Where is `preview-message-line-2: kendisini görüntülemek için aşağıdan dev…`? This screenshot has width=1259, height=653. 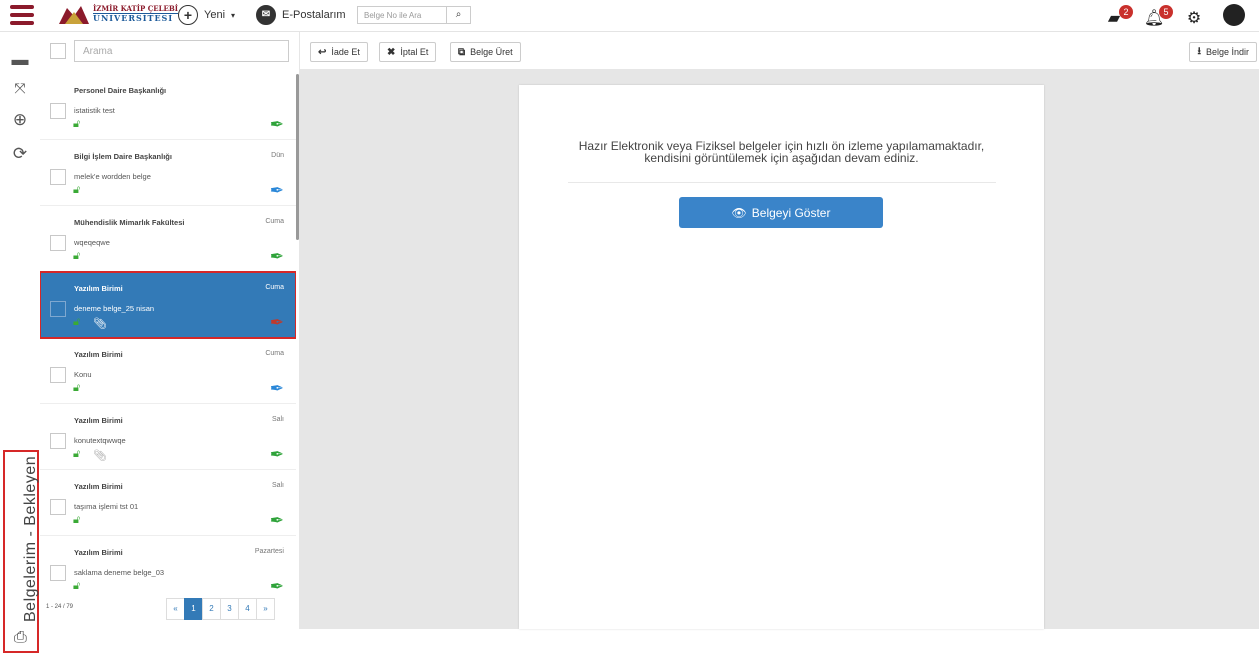
preview-message-line-2: kendisini görüntülemek için aşağıdan dev… is located at coordinates (781, 158).